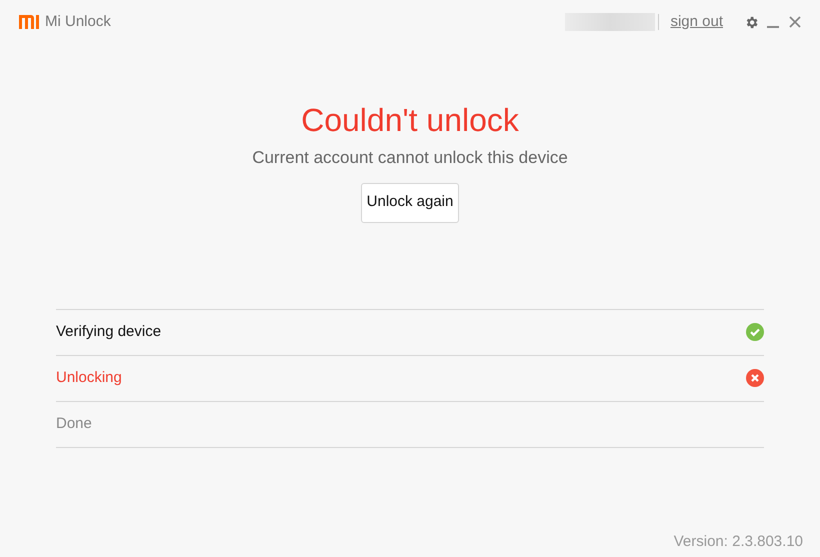 The image size is (820, 557). Describe the element at coordinates (78, 22) in the screenshot. I see `window-title: Mi Unlock` at that location.